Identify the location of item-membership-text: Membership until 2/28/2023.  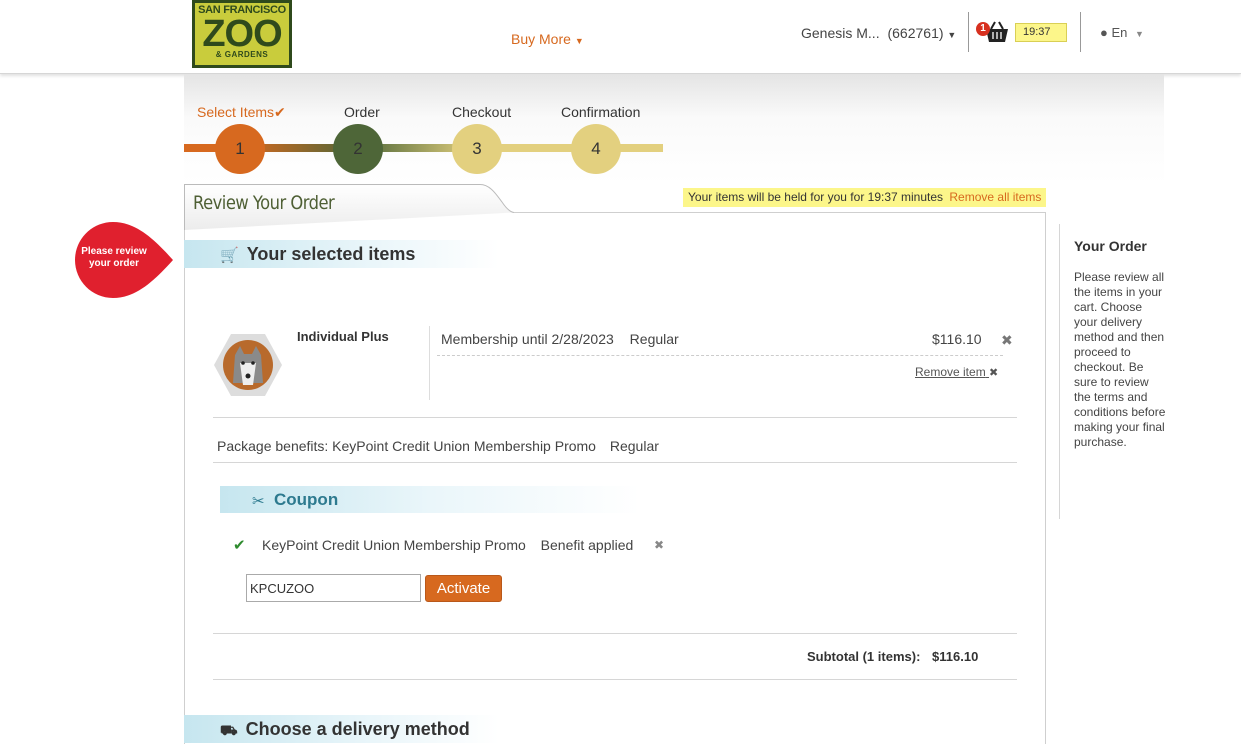
(527, 339).